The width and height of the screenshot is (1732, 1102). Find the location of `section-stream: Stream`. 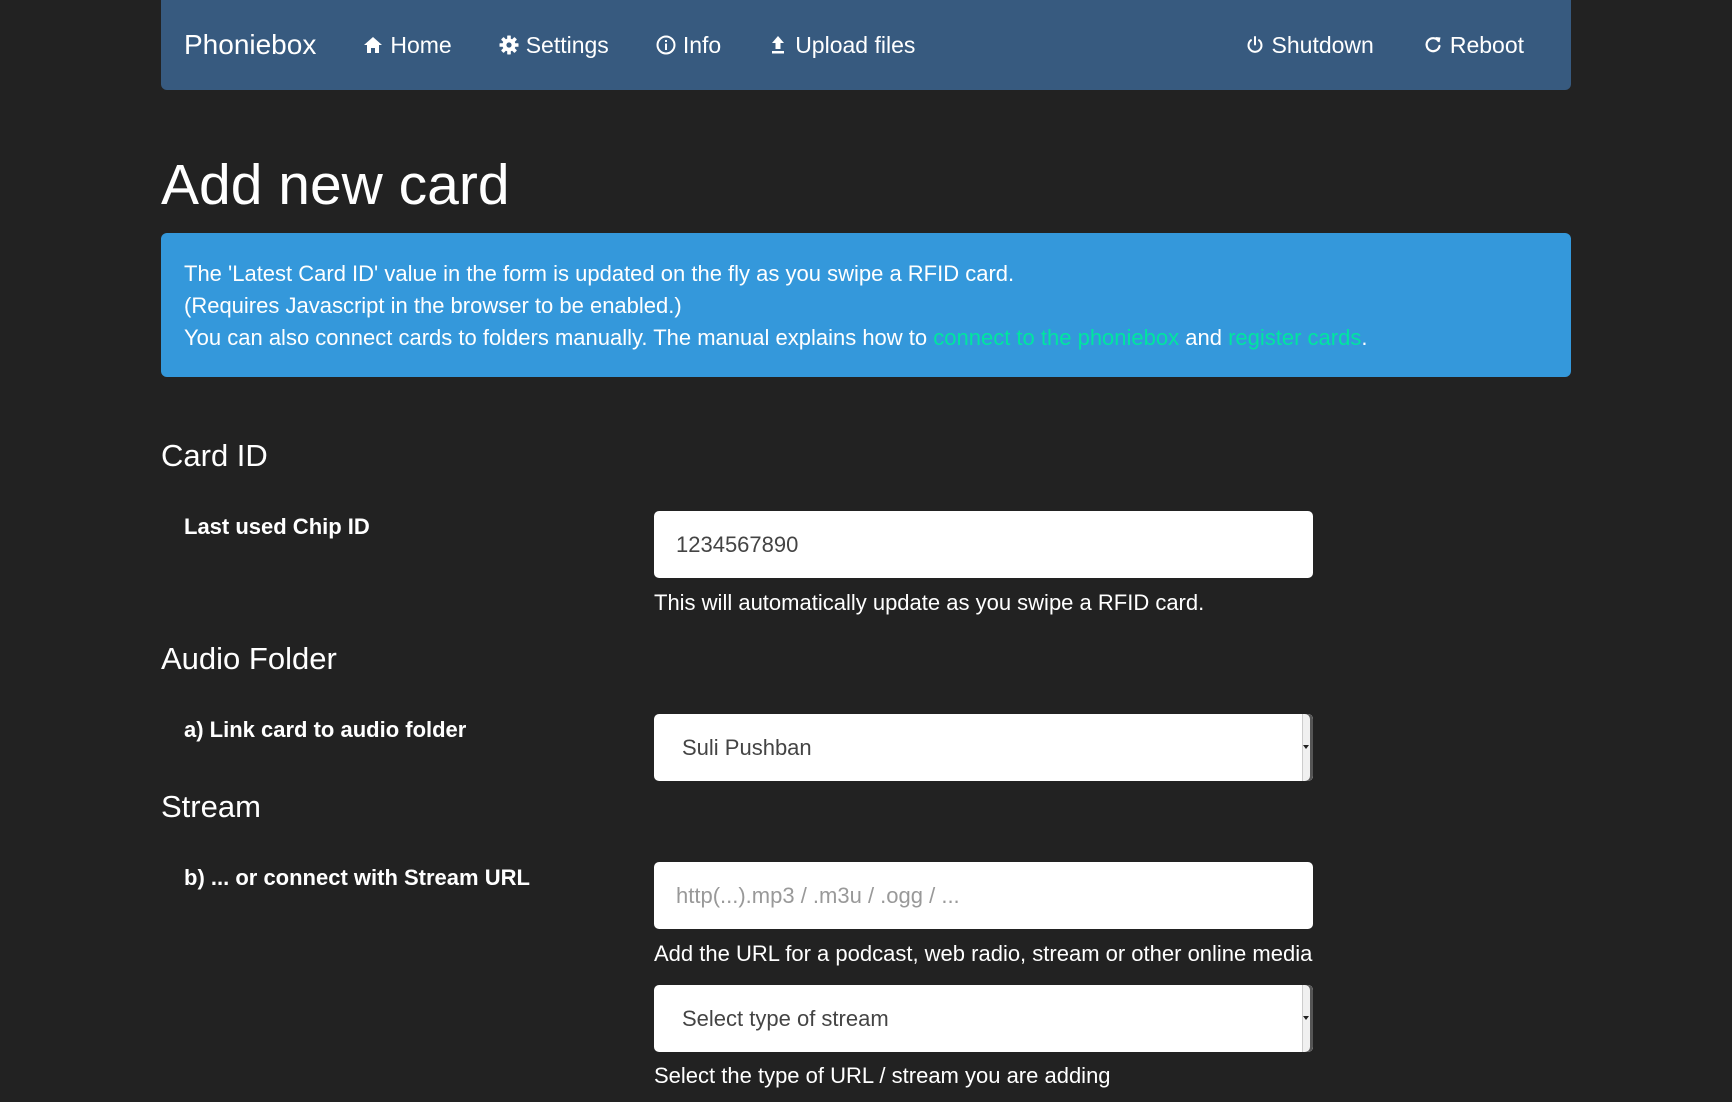

section-stream: Stream is located at coordinates (211, 806).